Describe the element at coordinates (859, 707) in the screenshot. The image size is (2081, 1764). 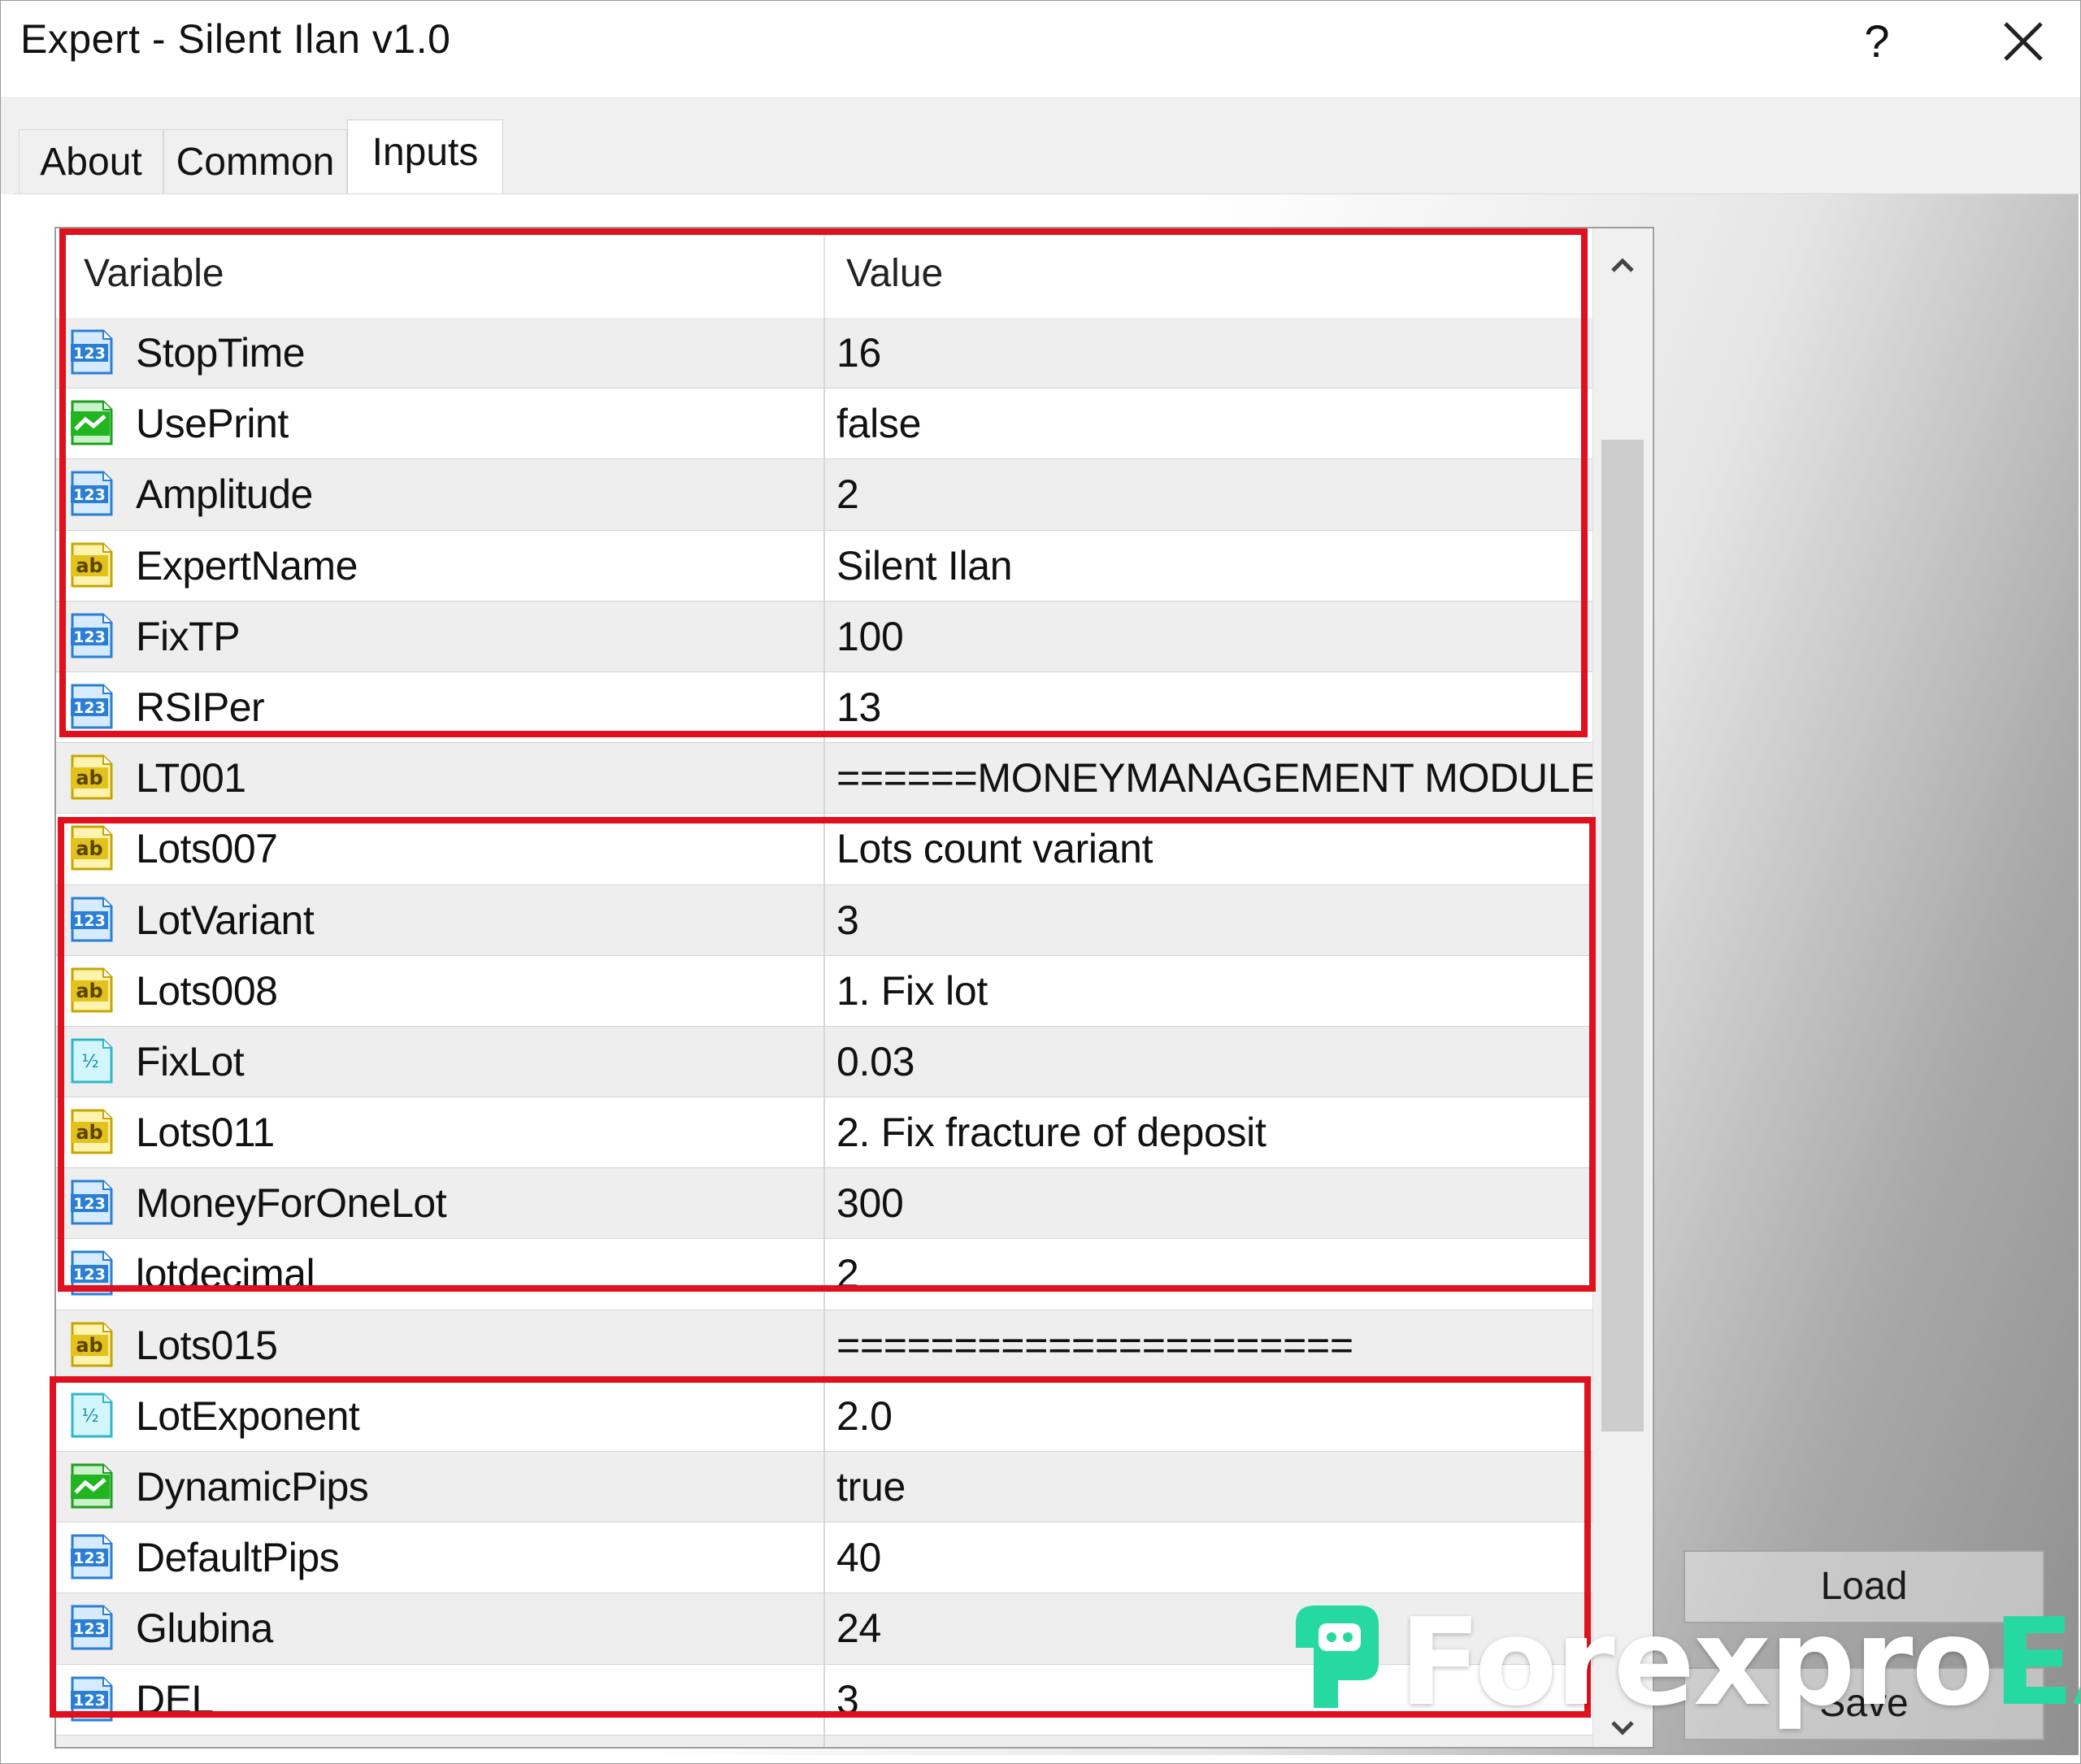
I see `variable-value: 13` at that location.